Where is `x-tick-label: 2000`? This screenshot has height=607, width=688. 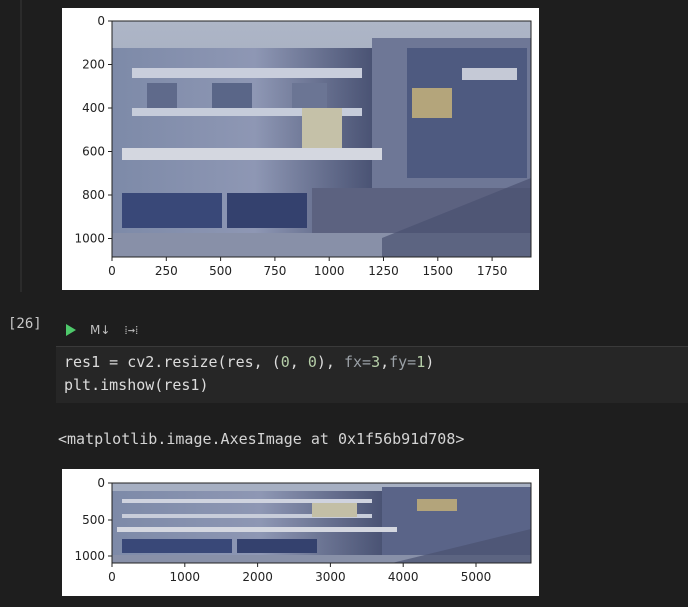 x-tick-label: 2000 is located at coordinates (257, 577).